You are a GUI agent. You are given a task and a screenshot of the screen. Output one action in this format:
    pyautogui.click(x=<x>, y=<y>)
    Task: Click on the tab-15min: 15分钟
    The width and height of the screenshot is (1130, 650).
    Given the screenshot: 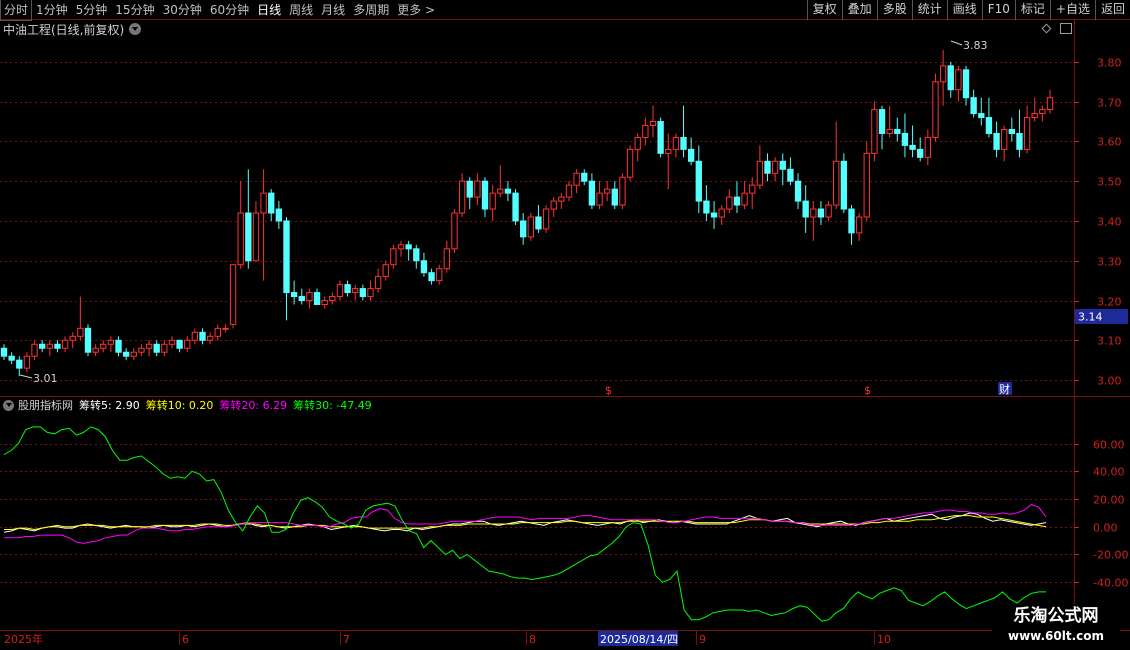 What is the action you would take?
    pyautogui.click(x=134, y=10)
    